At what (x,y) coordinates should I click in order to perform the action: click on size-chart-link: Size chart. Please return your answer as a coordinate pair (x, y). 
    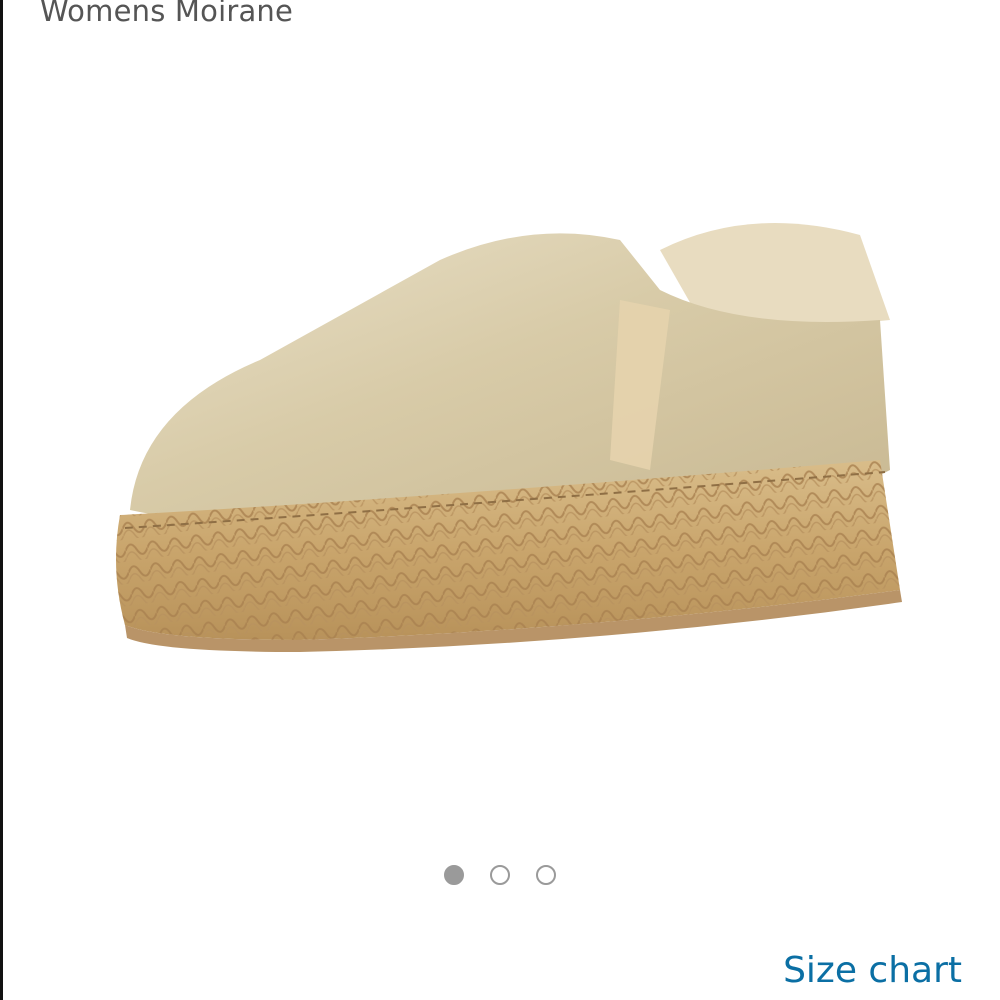
    Looking at the image, I should click on (872, 970).